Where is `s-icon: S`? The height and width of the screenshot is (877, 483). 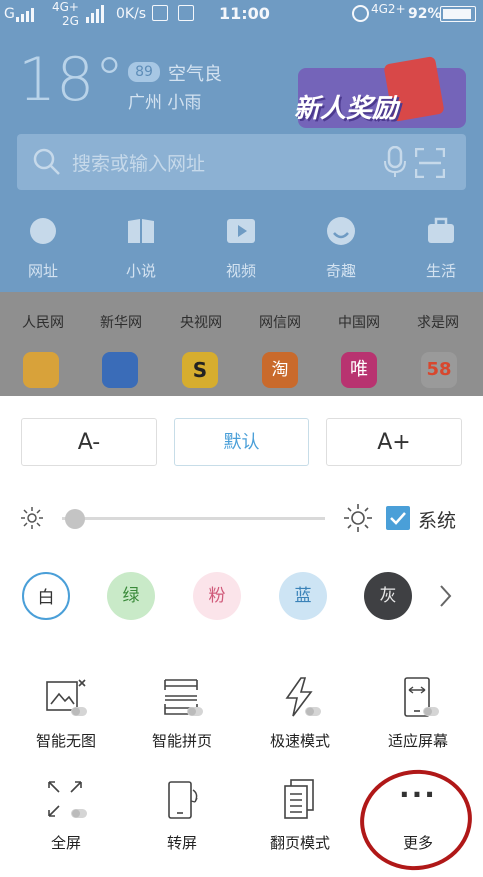 s-icon: S is located at coordinates (200, 370).